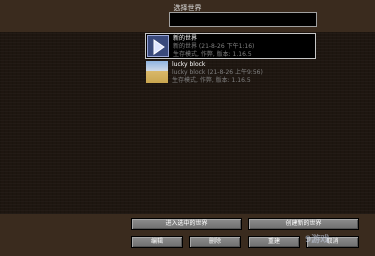 The image size is (375, 256). I want to click on play-selected-world-button: 进入选中的世界, so click(186, 224).